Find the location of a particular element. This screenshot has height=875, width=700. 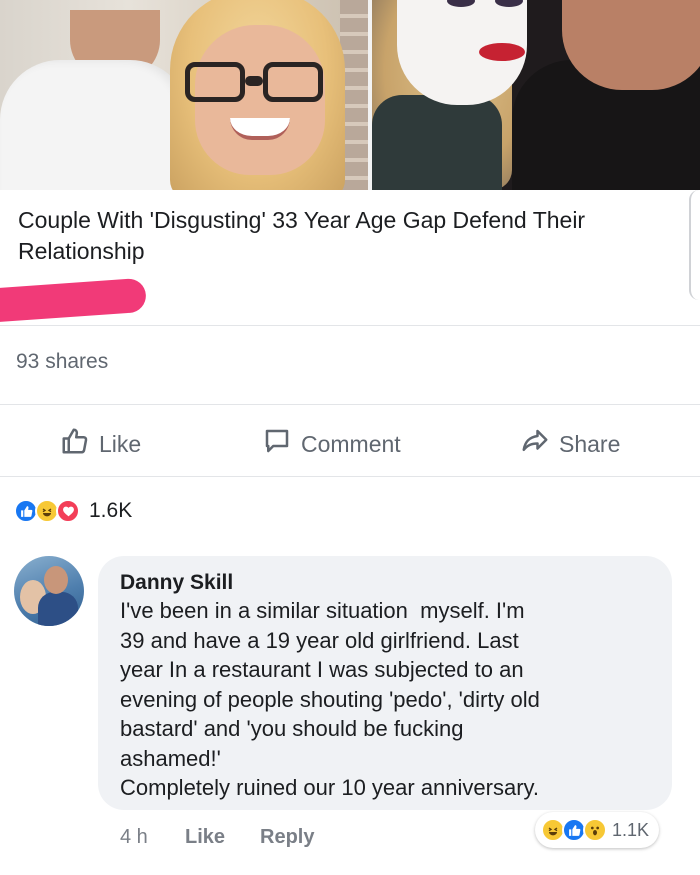

like-button: Like is located at coordinates (100, 444).